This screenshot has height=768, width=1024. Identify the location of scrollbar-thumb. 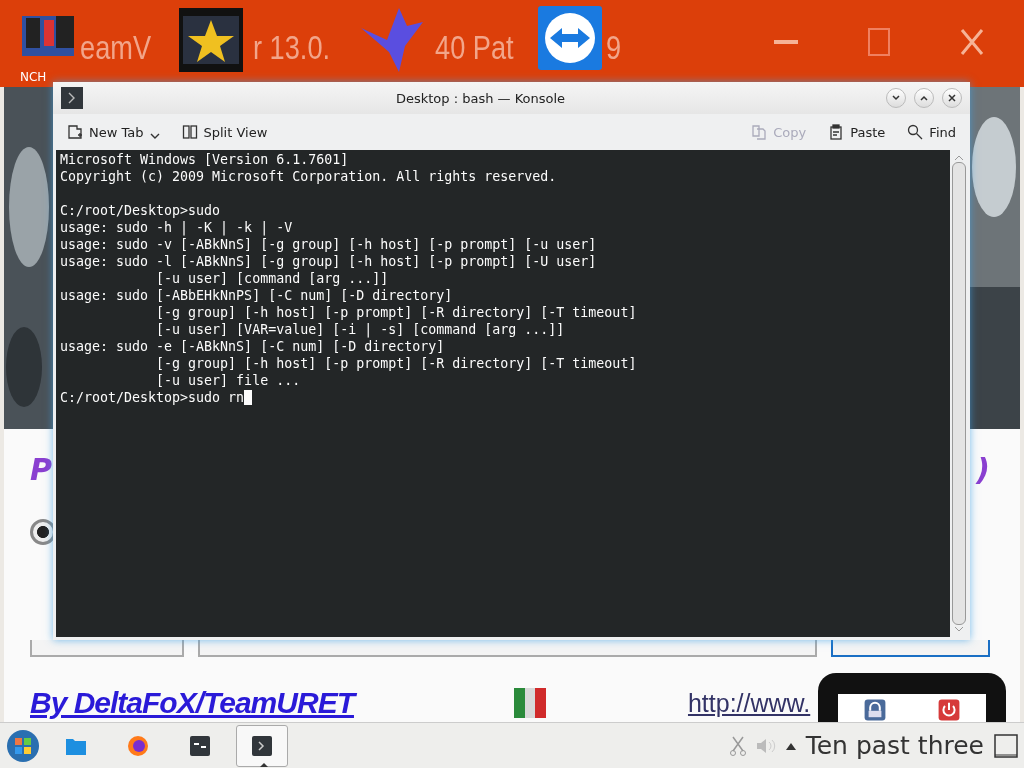
(959, 393).